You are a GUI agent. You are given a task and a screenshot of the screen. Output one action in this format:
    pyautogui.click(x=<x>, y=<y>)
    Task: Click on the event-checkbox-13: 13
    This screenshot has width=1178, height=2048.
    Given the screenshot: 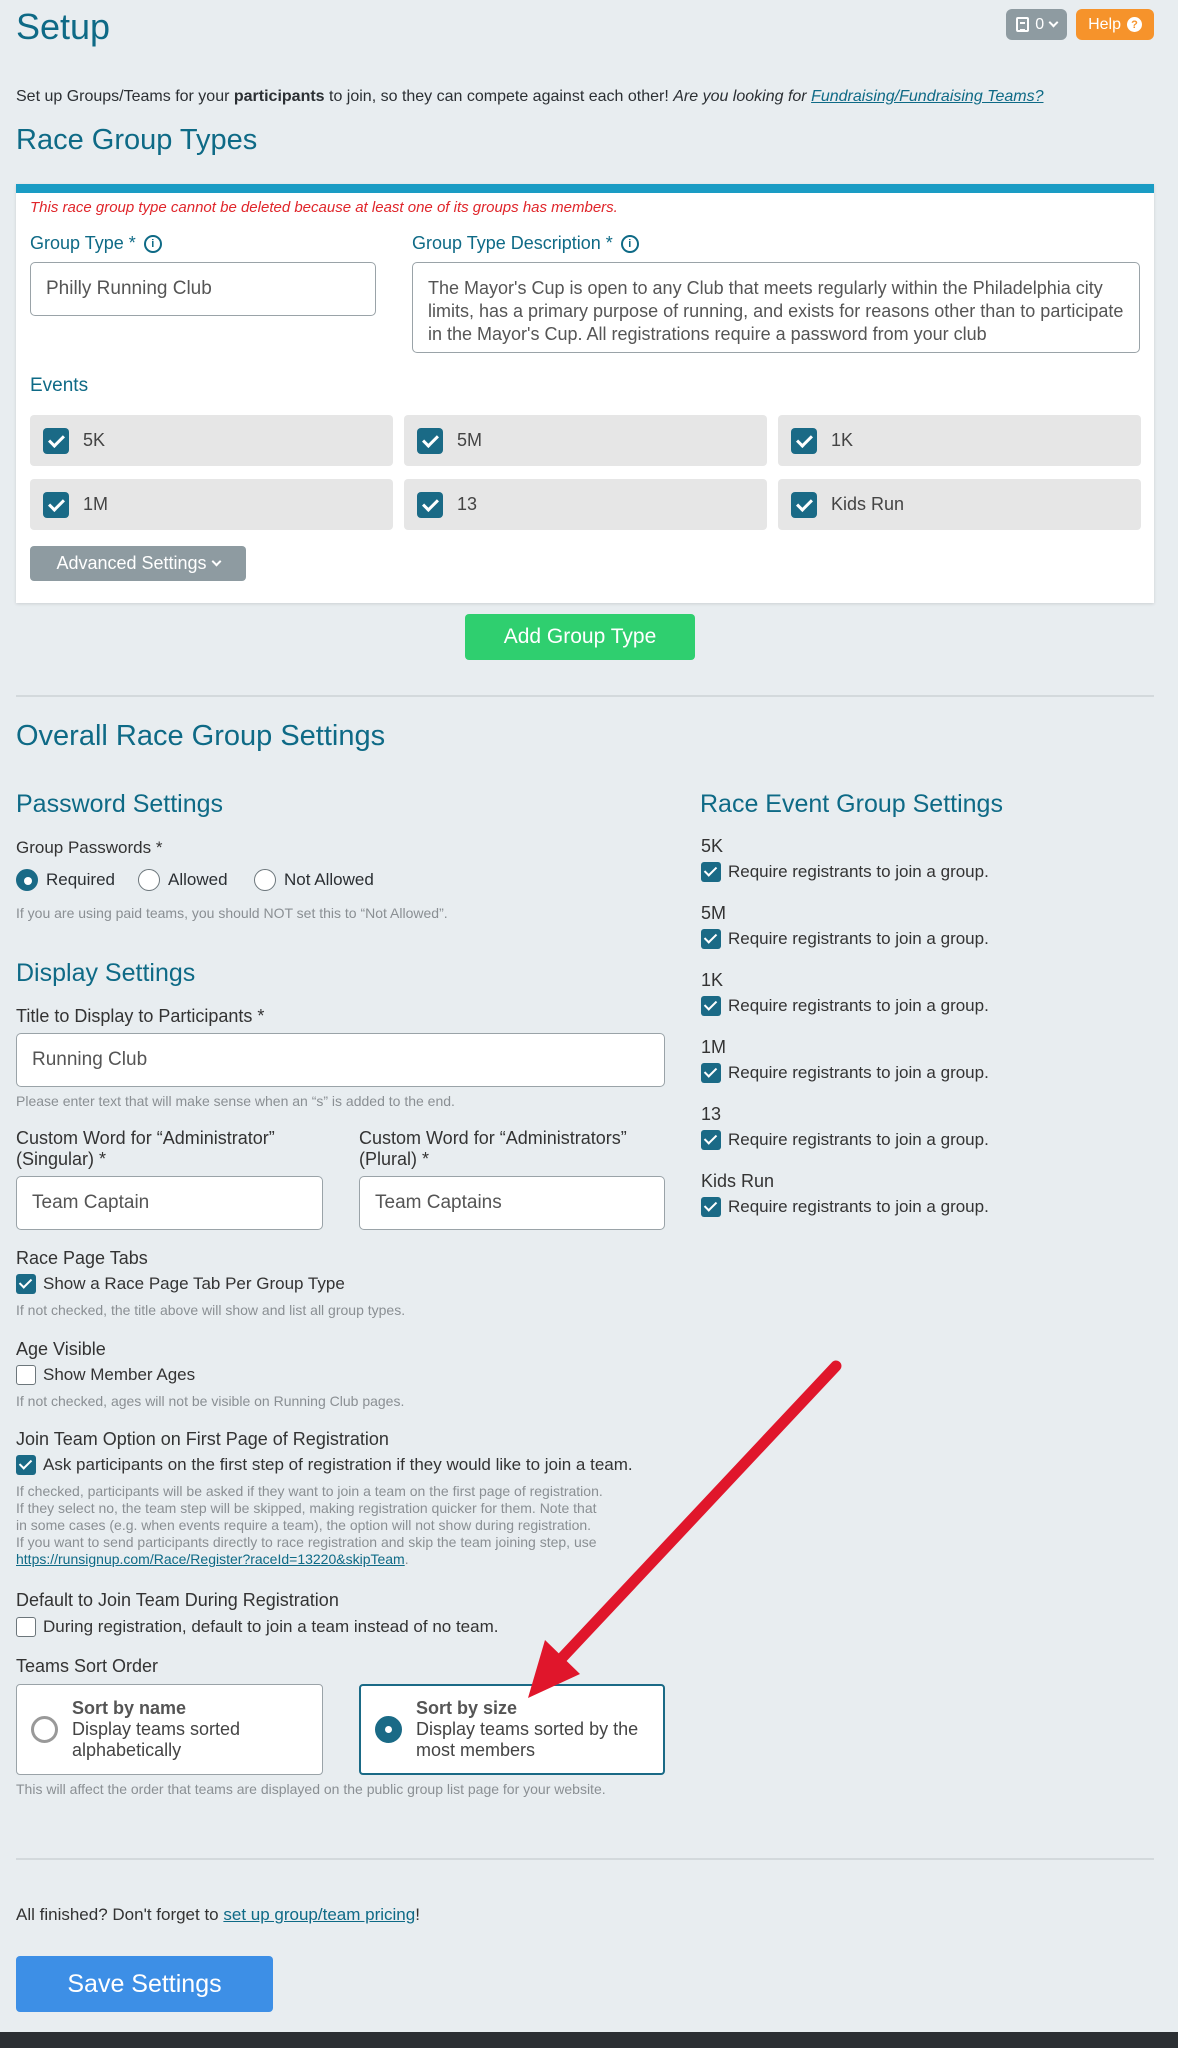 What is the action you would take?
    pyautogui.click(x=585, y=504)
    